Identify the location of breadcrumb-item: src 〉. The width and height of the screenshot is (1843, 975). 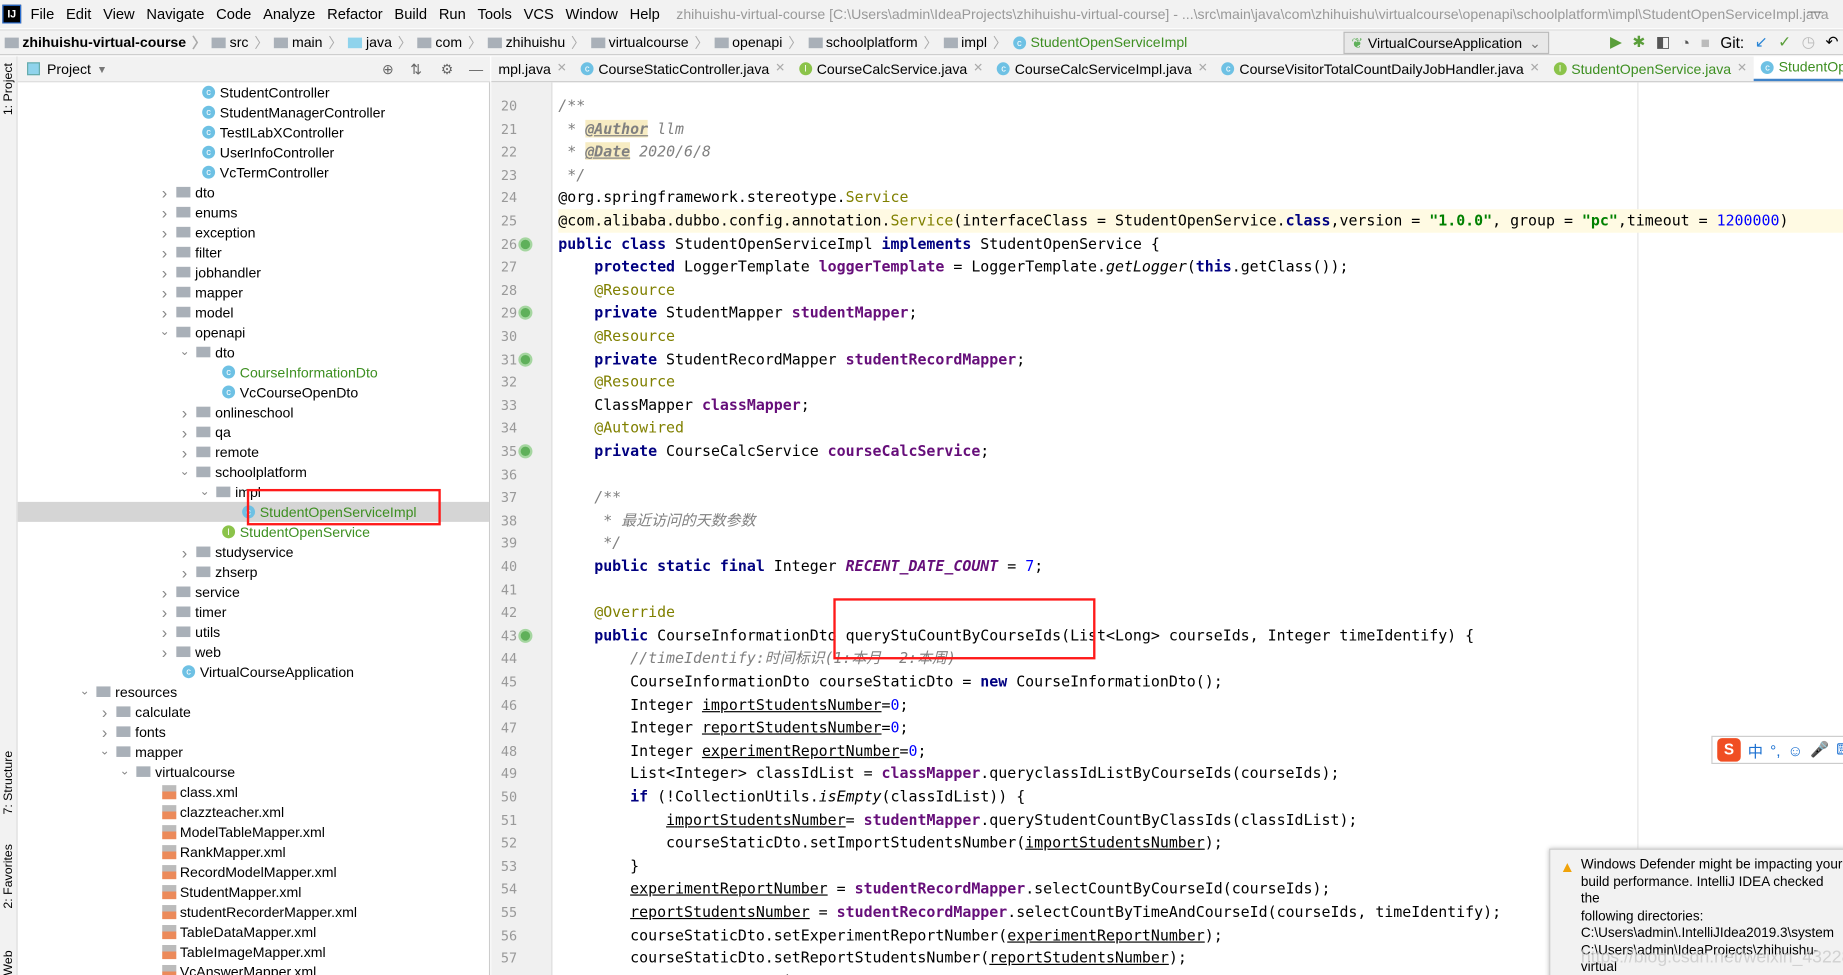
(243, 42).